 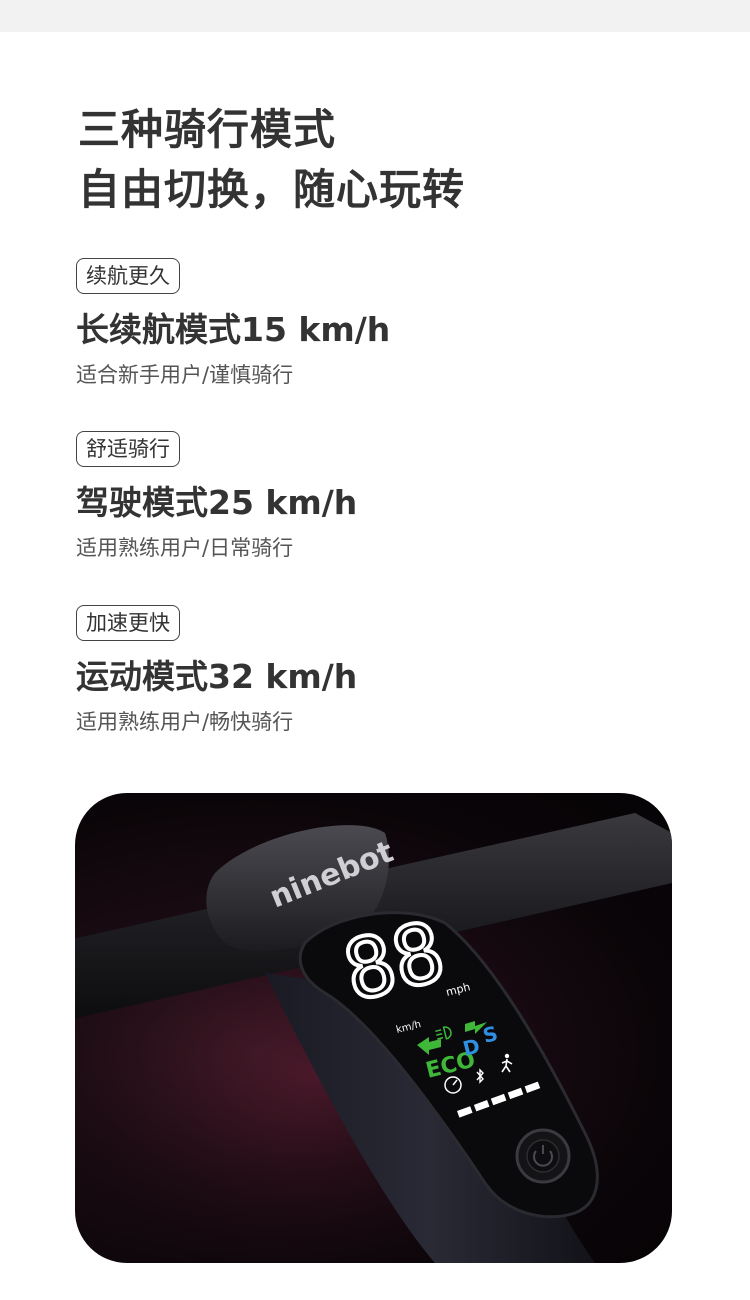 I want to click on headline: 三种骑行模式 自由切换，随心玩转, so click(x=271, y=160).